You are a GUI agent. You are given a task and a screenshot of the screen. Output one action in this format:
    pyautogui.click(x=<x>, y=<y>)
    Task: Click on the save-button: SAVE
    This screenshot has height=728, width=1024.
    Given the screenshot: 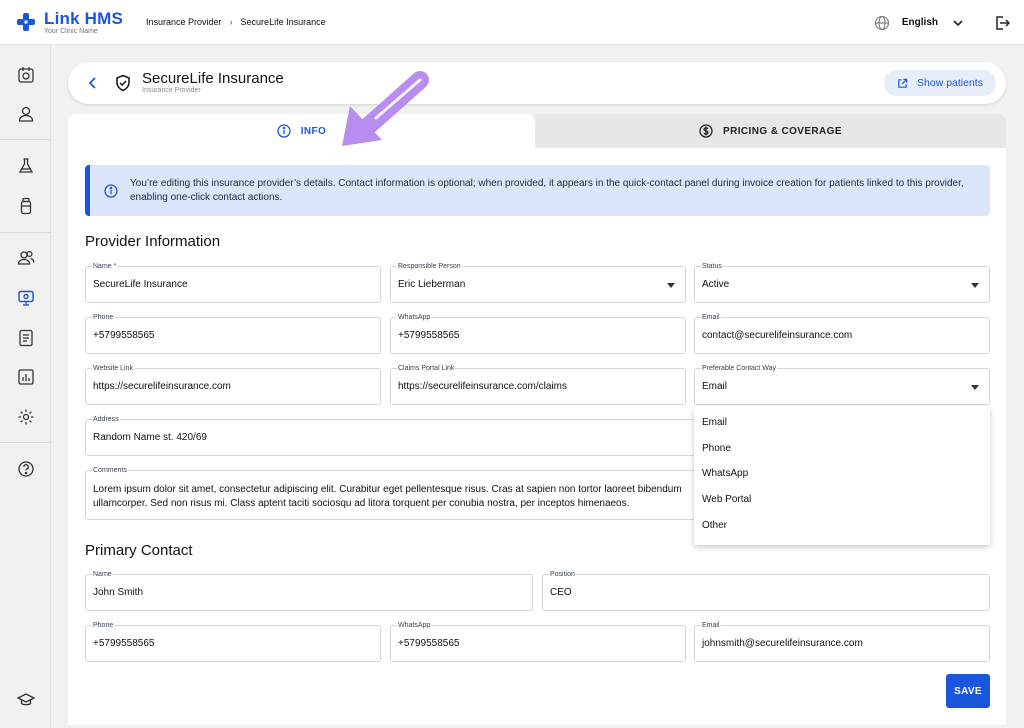 What is the action you would take?
    pyautogui.click(x=968, y=691)
    